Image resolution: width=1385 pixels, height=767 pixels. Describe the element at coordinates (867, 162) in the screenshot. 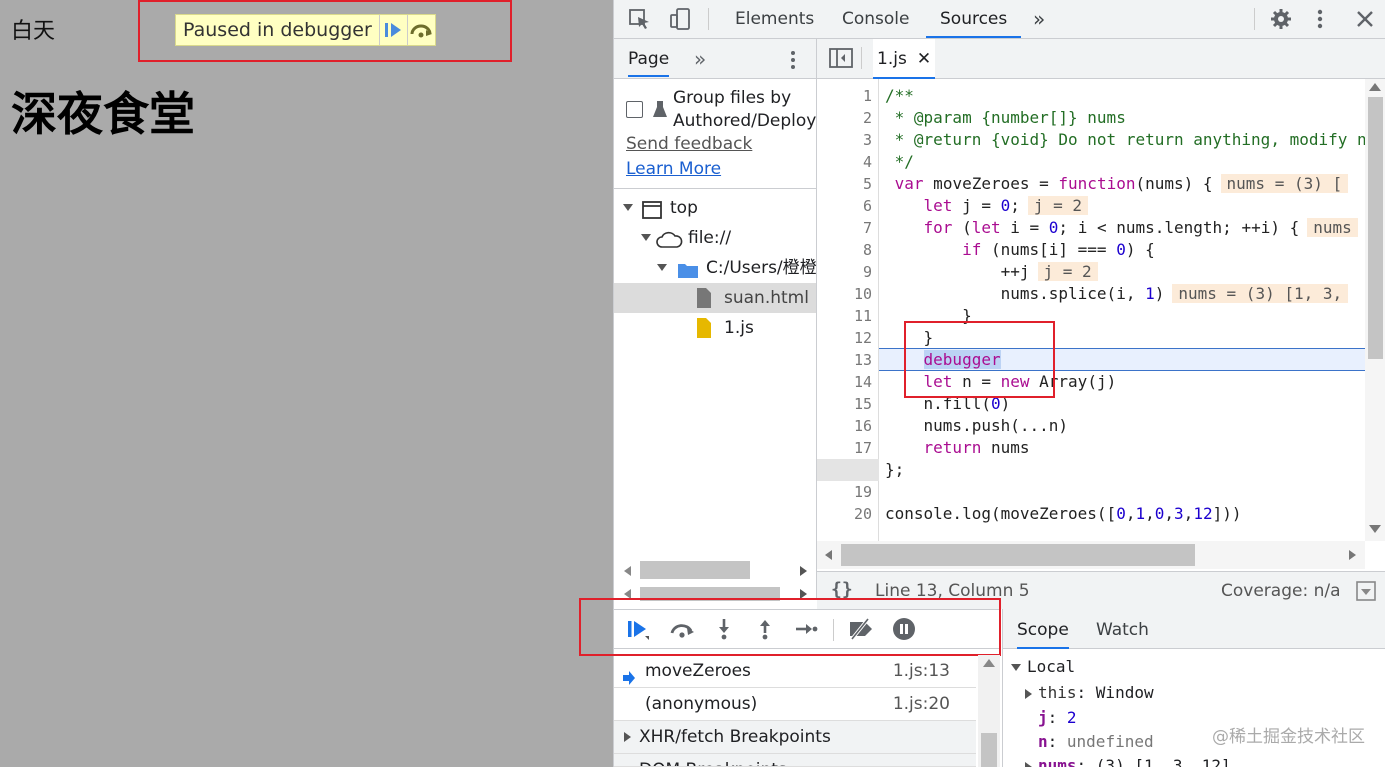

I see `line-number: 4` at that location.